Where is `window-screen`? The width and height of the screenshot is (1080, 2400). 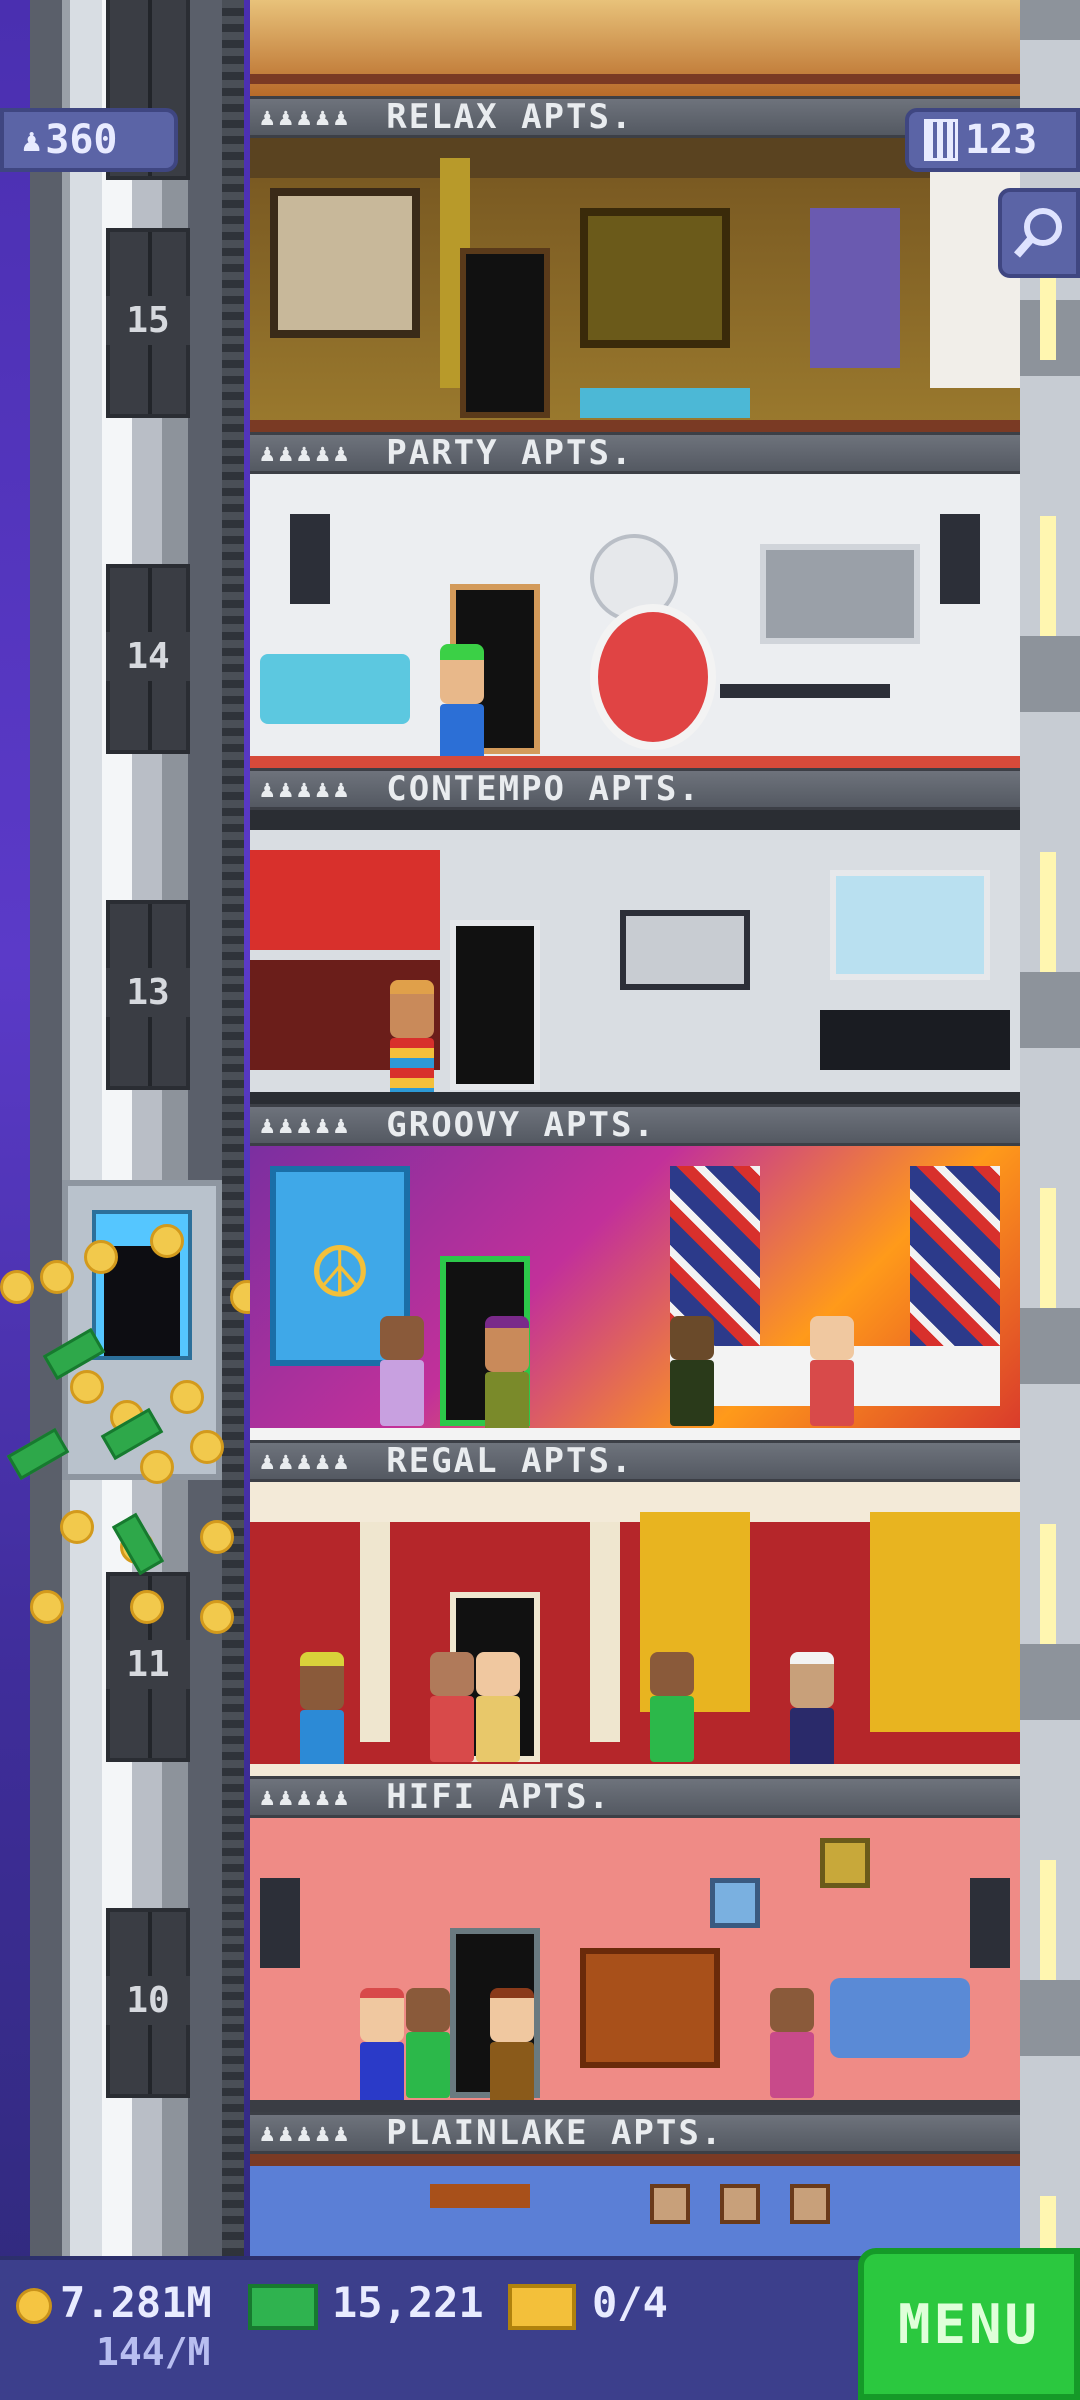
window-screen is located at coordinates (345, 263).